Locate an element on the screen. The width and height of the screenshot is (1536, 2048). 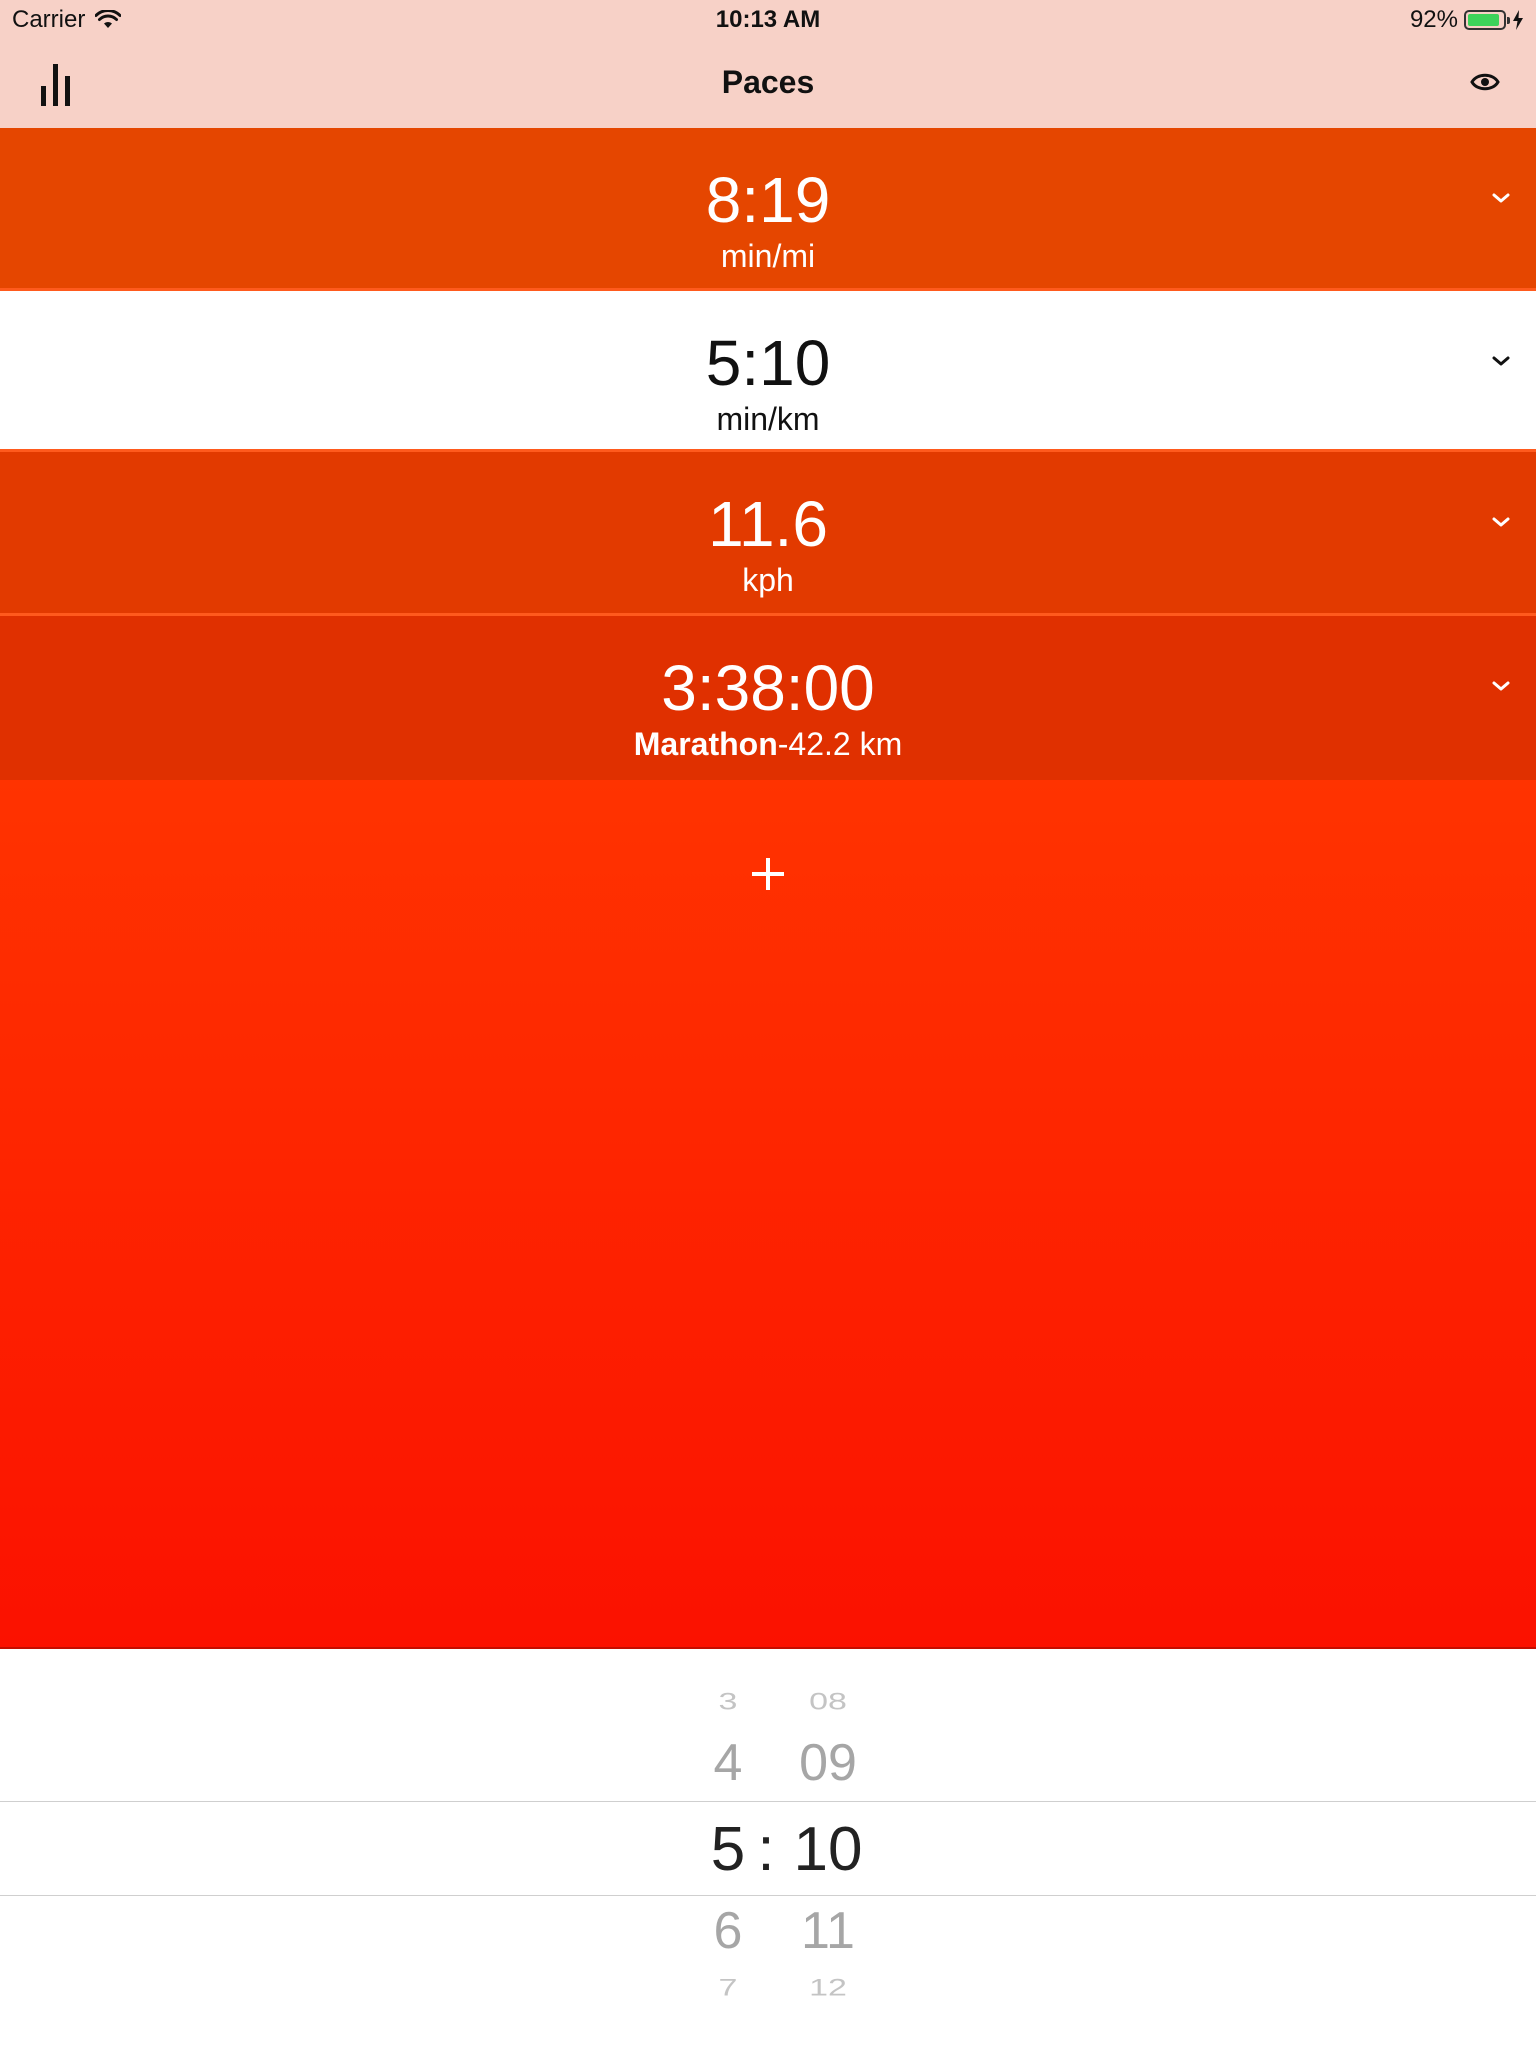
picker-minute-option: 08 is located at coordinates (828, 1702).